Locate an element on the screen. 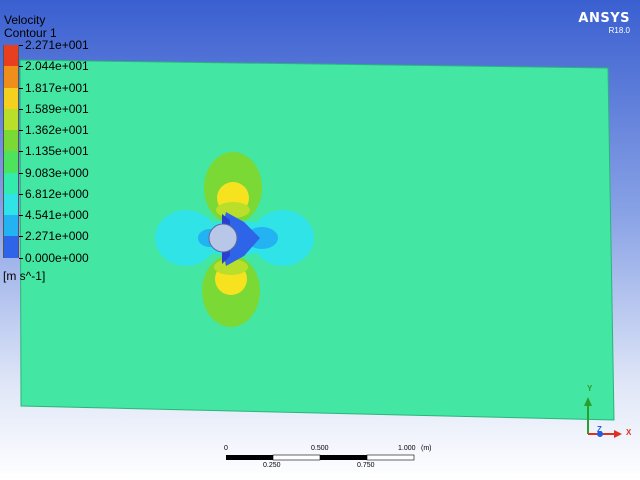 The height and width of the screenshot is (480, 640). scale-unit: (m) is located at coordinates (426, 448).